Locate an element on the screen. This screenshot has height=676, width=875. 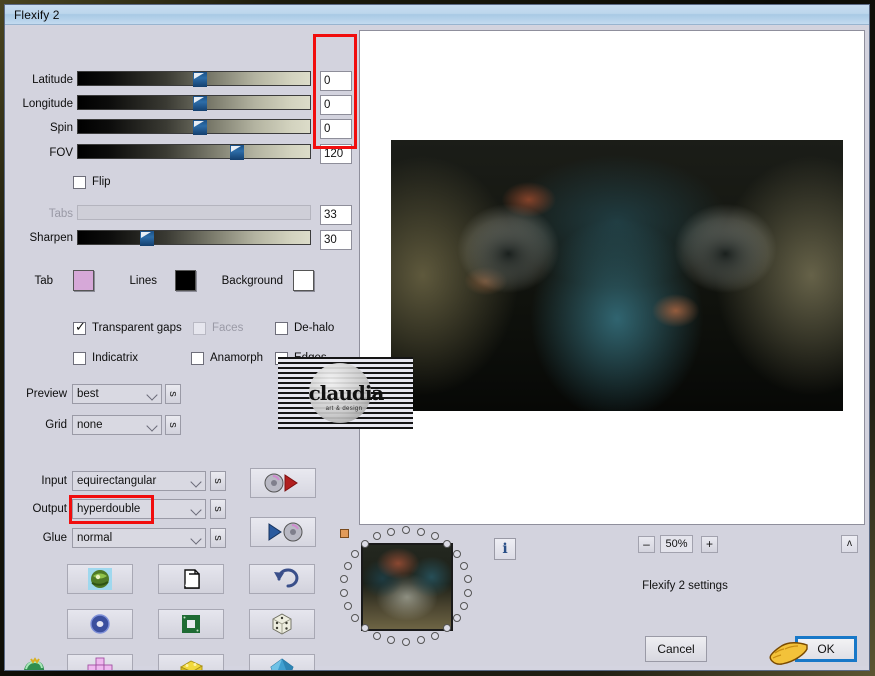
thumbnail-preview is located at coordinates (407, 587).